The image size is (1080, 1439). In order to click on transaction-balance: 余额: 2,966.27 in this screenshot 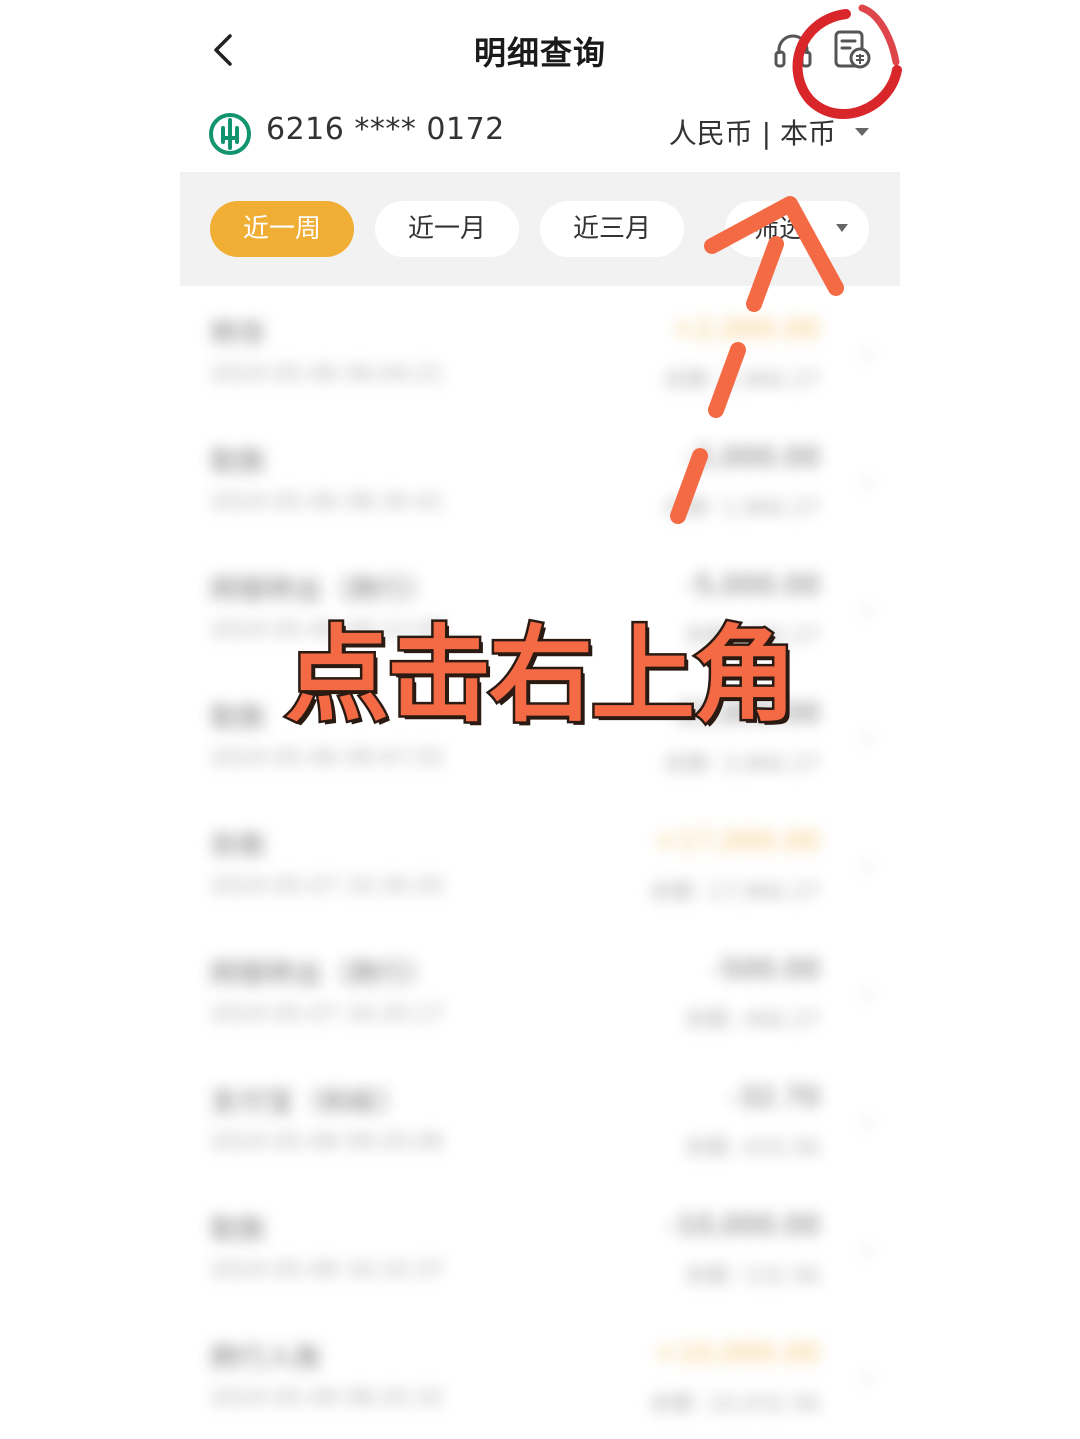, I will do `click(741, 380)`.